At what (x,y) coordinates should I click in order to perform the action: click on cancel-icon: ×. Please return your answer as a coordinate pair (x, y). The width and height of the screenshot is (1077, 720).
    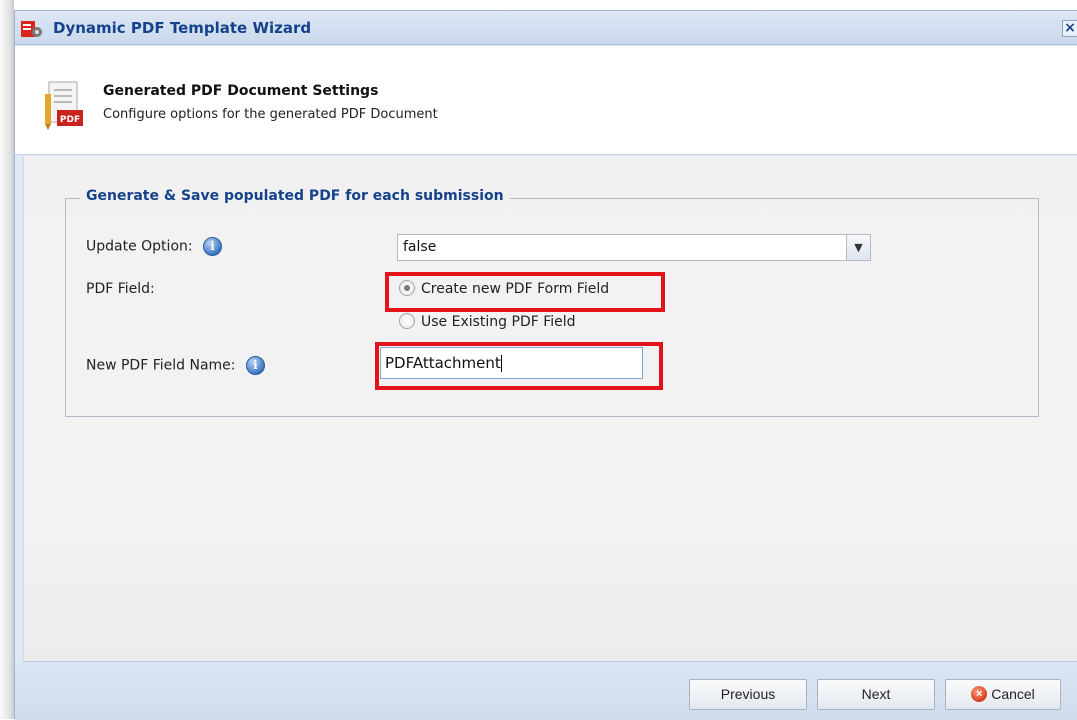
    Looking at the image, I should click on (979, 694).